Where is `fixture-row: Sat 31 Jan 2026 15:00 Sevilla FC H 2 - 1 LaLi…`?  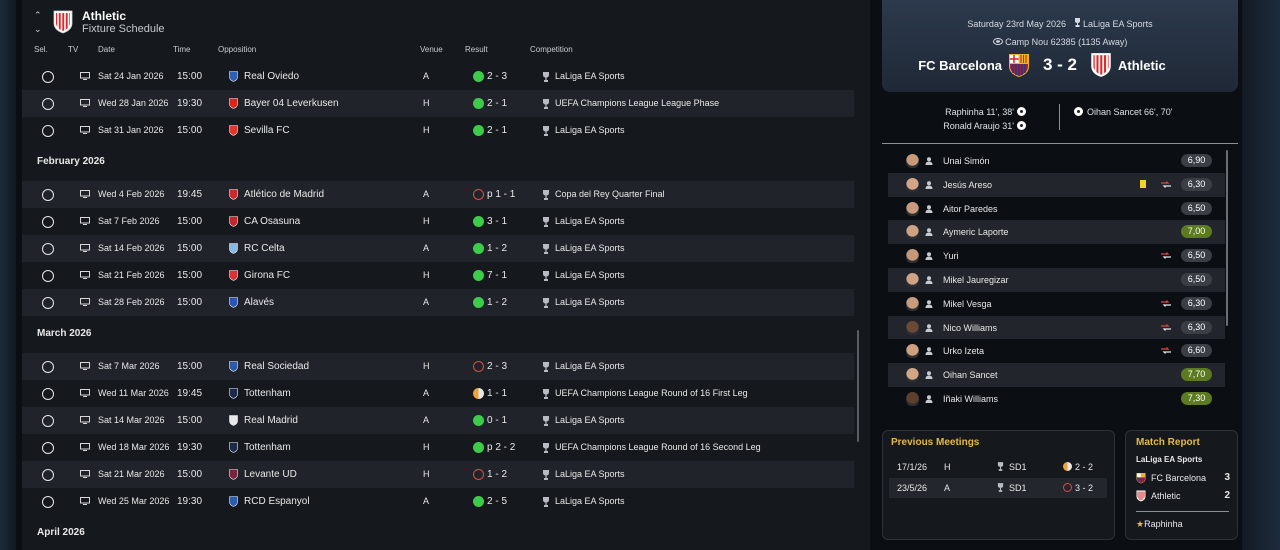 fixture-row: Sat 31 Jan 2026 15:00 Sevilla FC H 2 - 1 LaLi… is located at coordinates (438, 130).